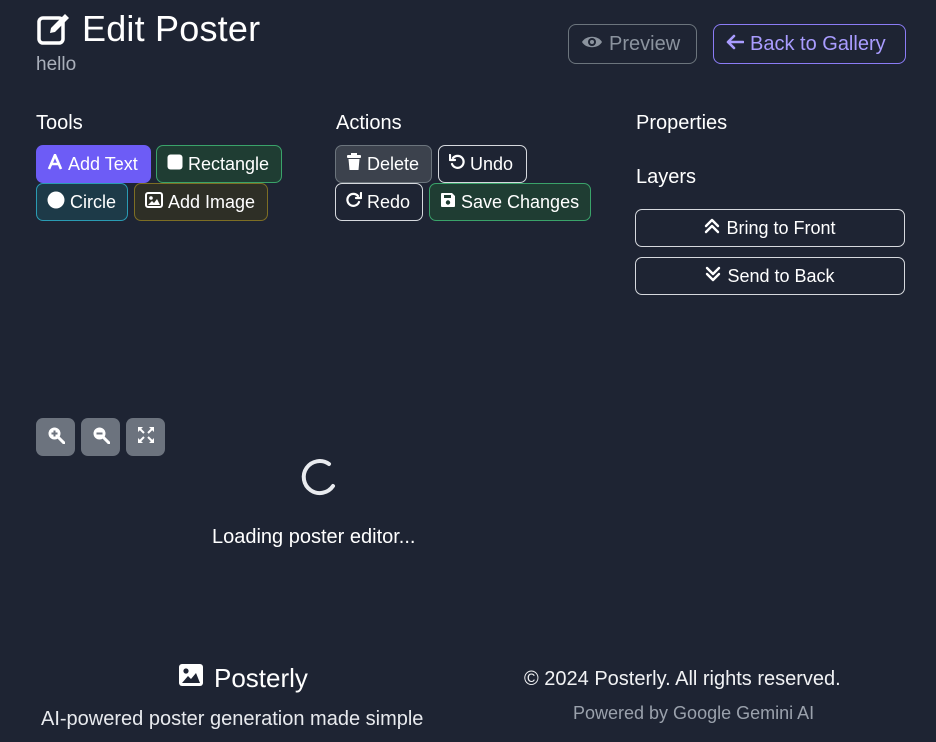 This screenshot has width=936, height=742. I want to click on square-icon, so click(175, 164).